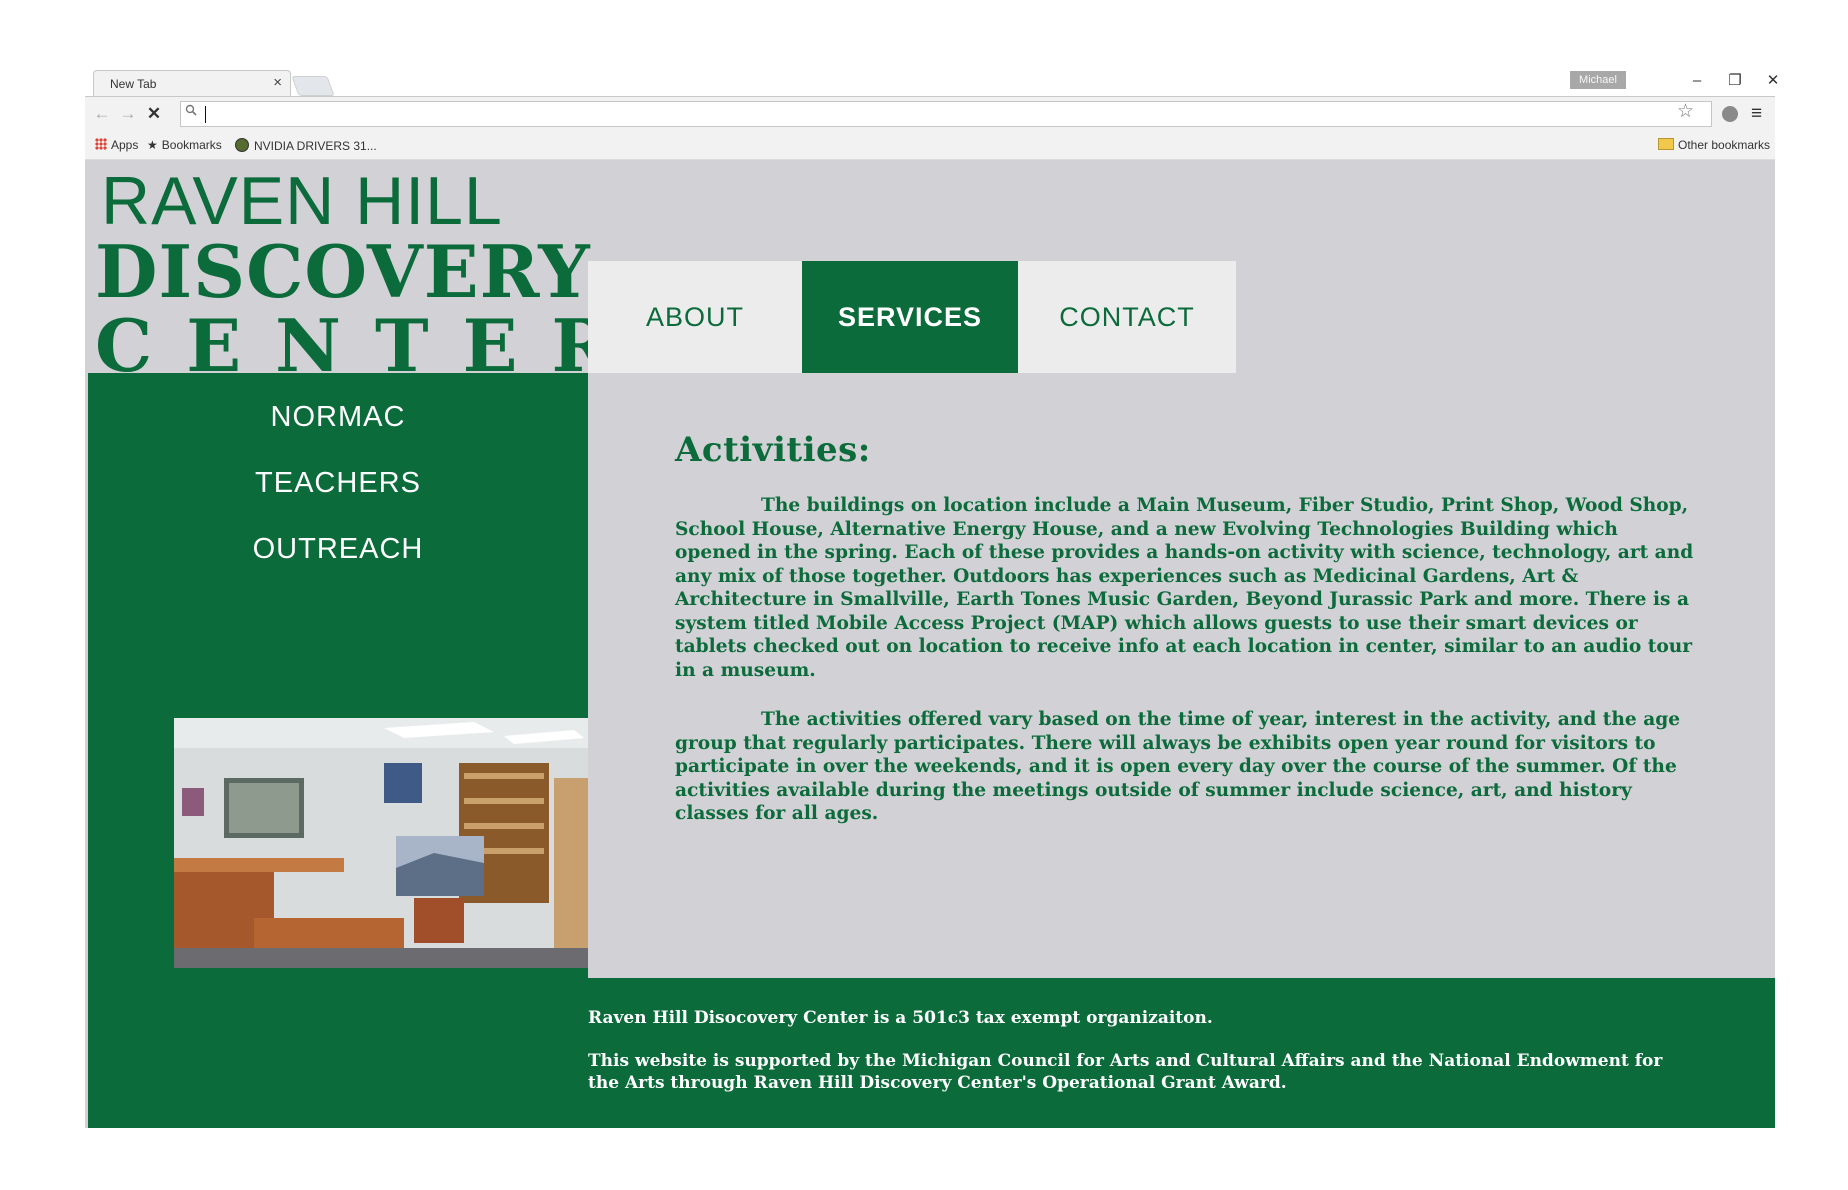  I want to click on star-icon: ★, so click(152, 145).